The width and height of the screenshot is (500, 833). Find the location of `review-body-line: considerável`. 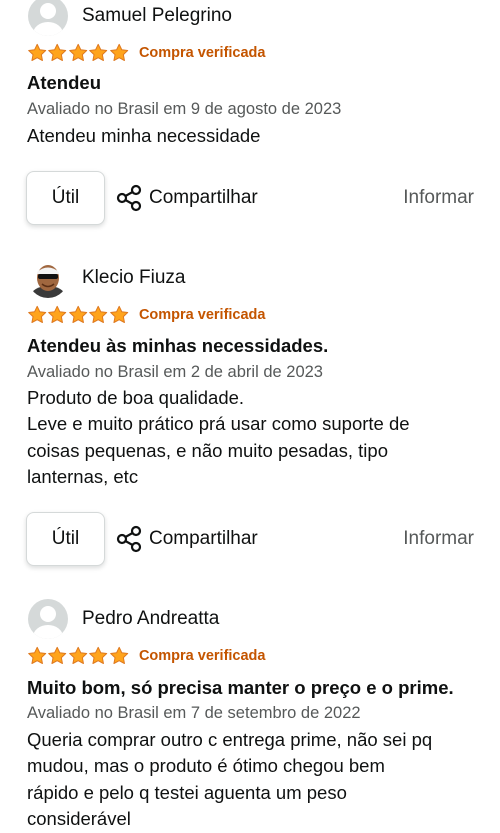

review-body-line: considerável is located at coordinates (79, 818).